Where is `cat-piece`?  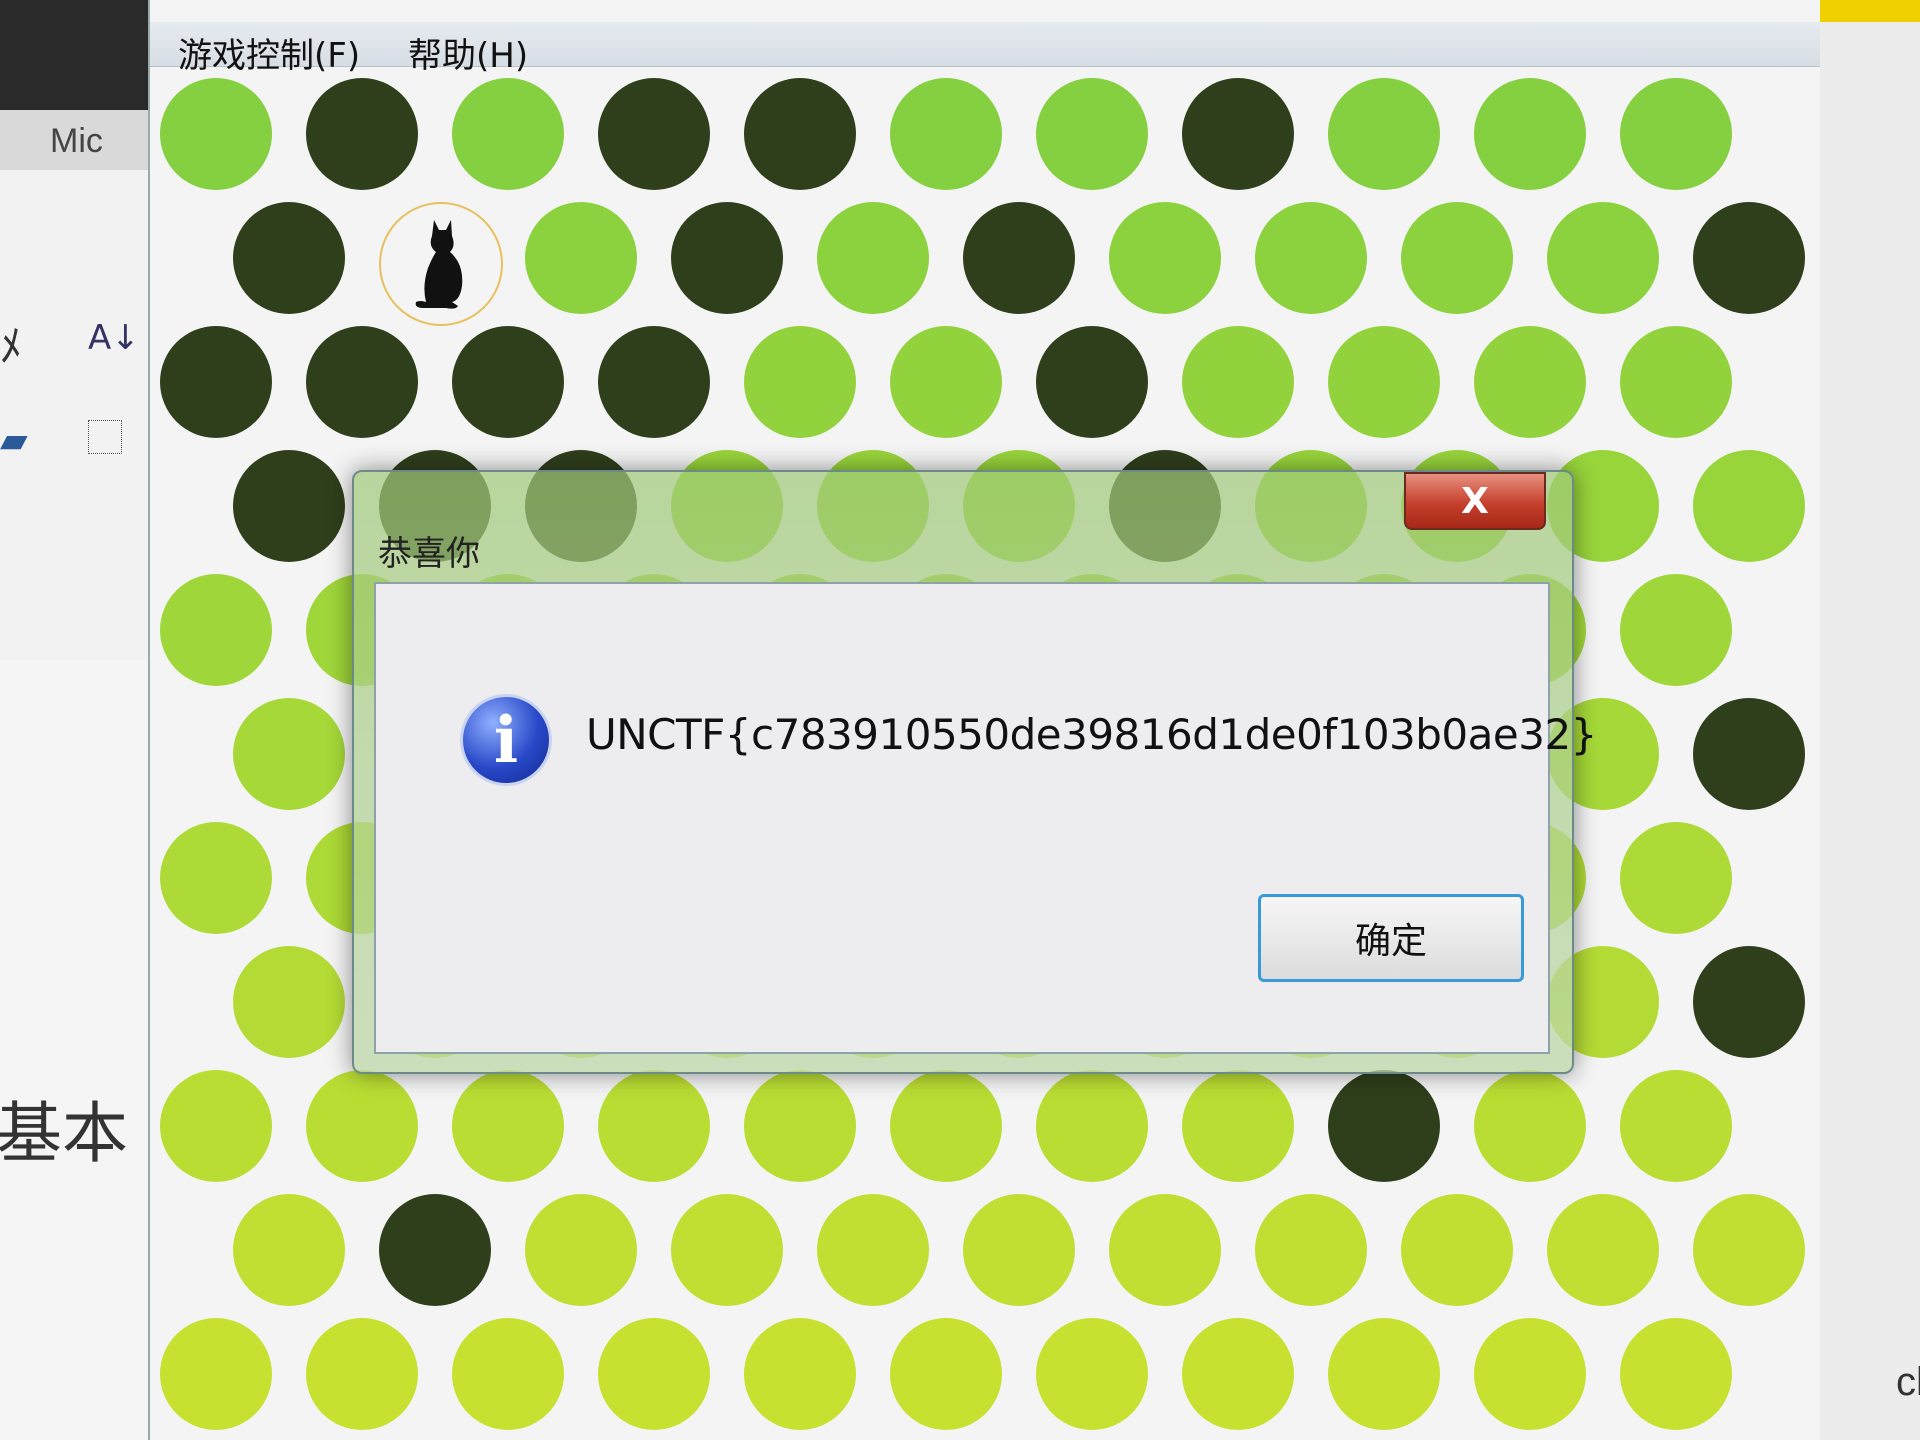
cat-piece is located at coordinates (441, 264).